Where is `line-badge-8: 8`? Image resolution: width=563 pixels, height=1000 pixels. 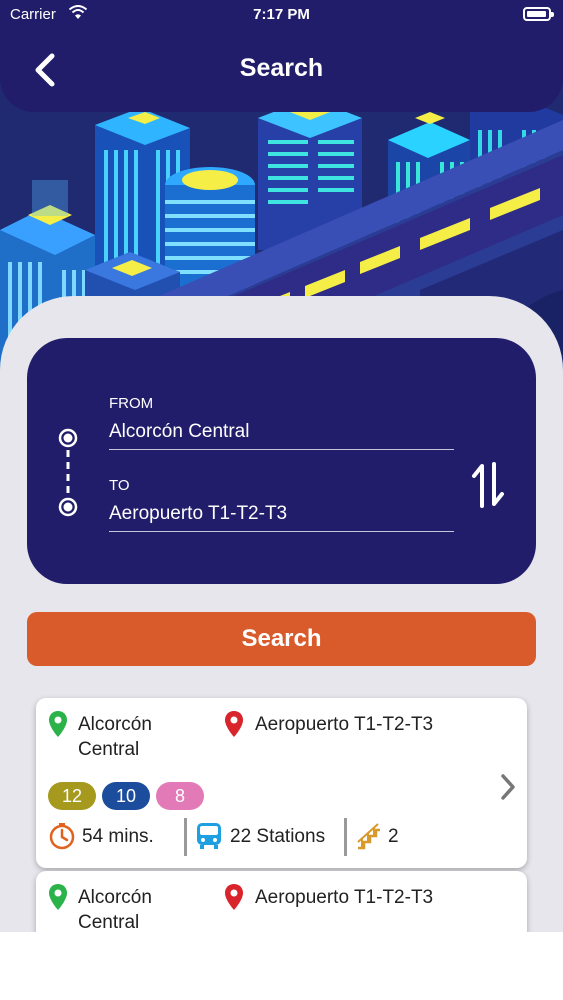 line-badge-8: 8 is located at coordinates (180, 796).